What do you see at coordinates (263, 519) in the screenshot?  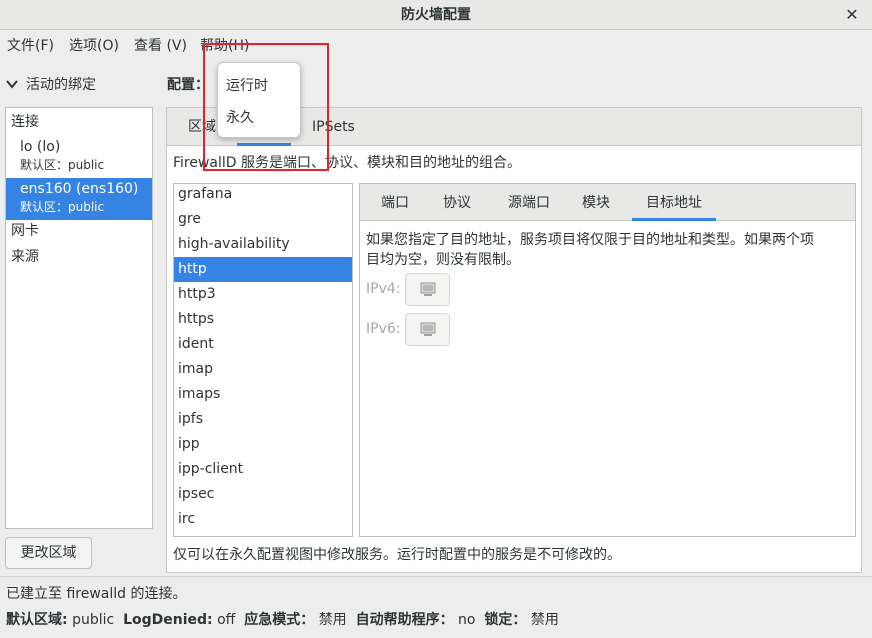 I see `list-item: irc` at bounding box center [263, 519].